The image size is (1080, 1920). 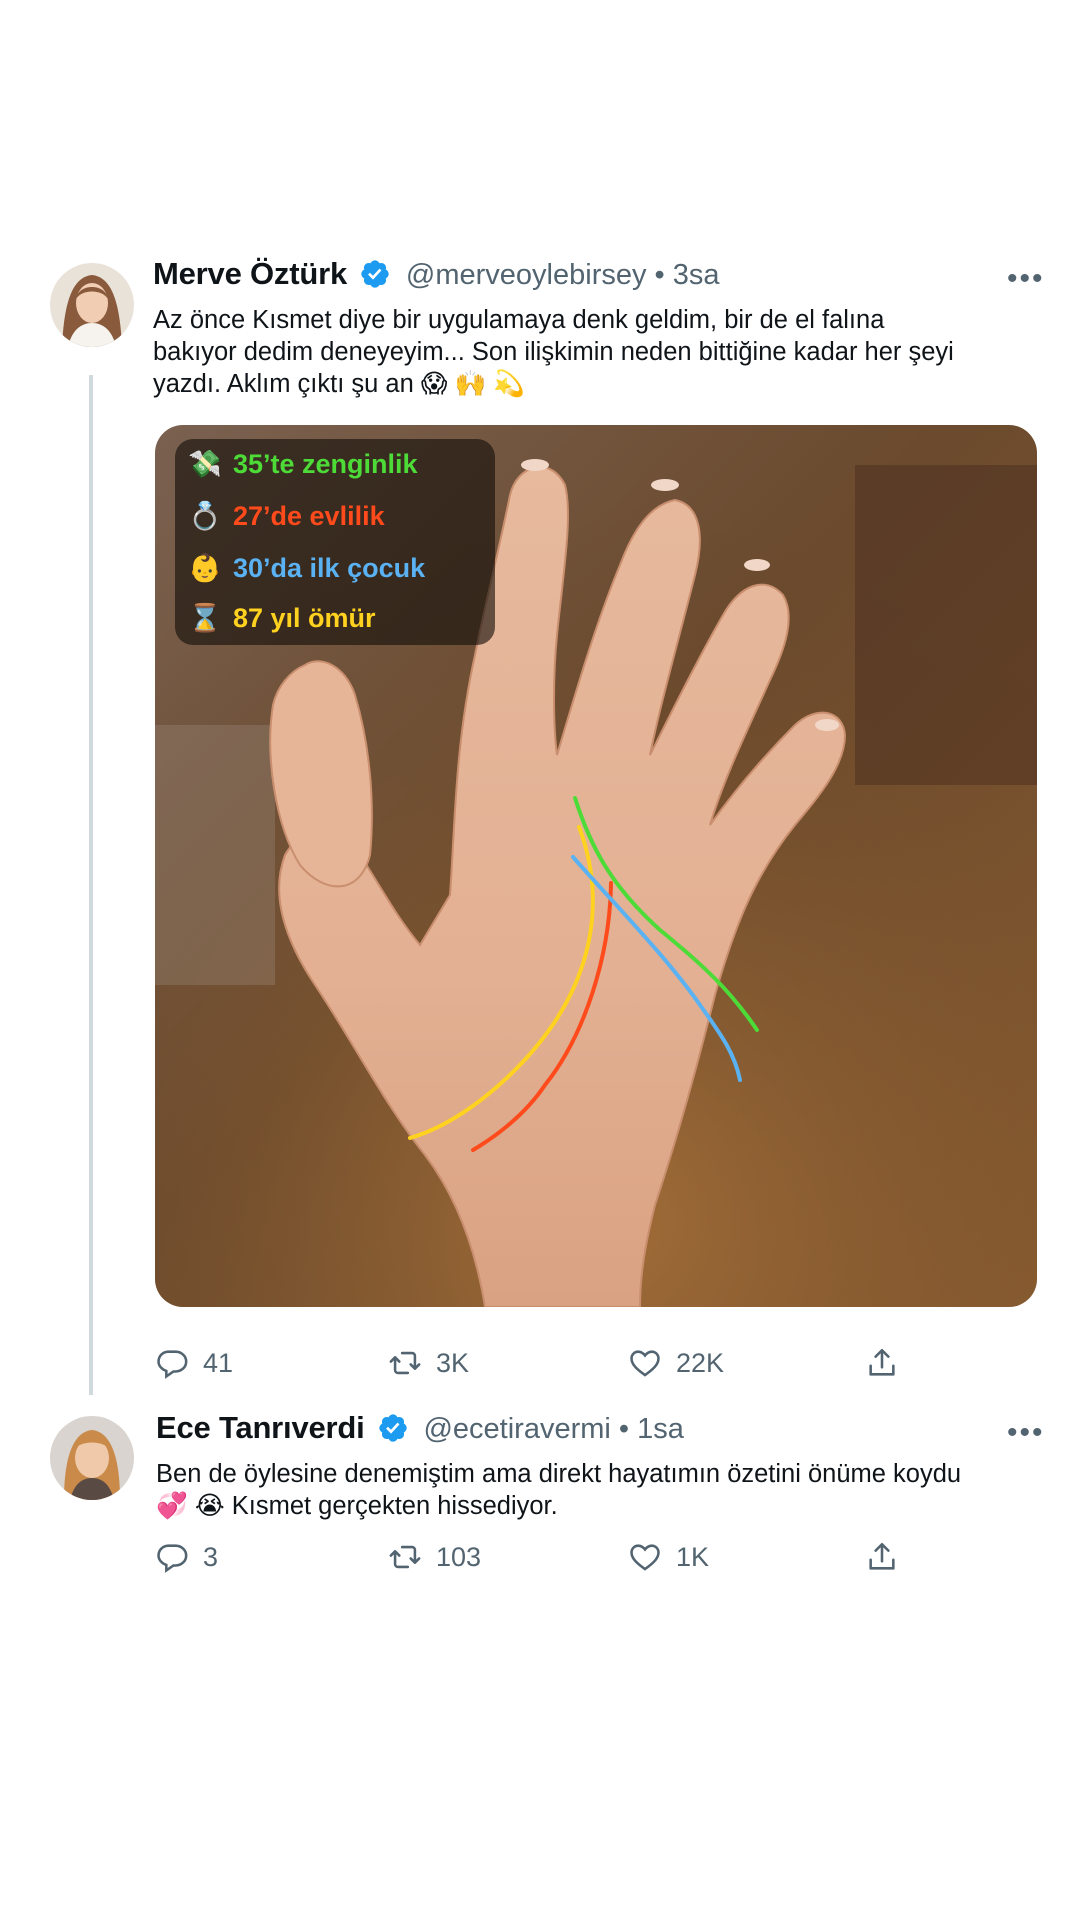 What do you see at coordinates (211, 1556) in the screenshot?
I see `reply-count: 3` at bounding box center [211, 1556].